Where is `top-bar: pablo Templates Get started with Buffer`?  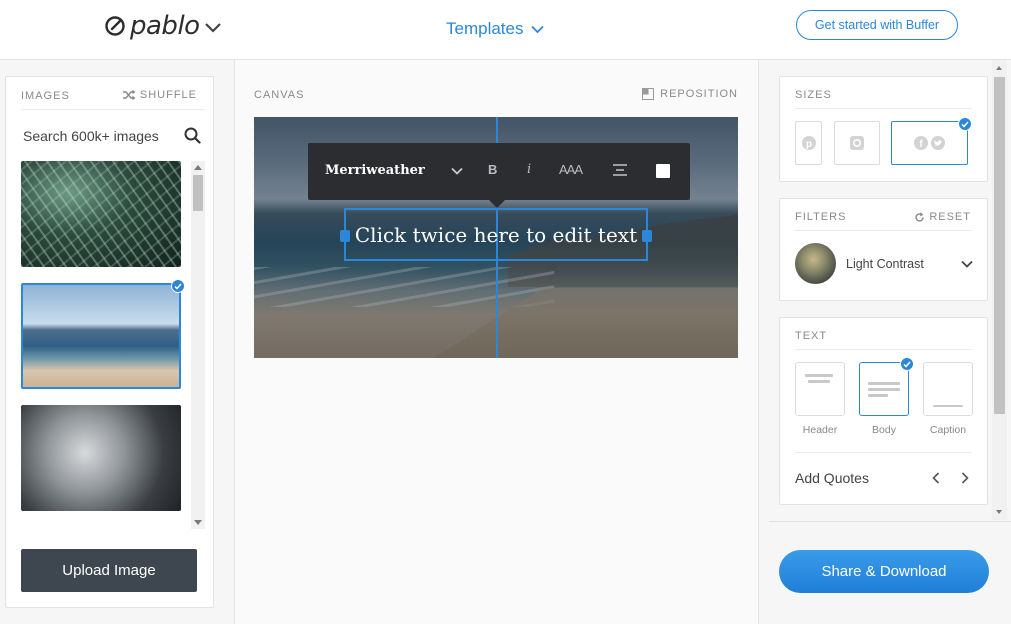
top-bar: pablo Templates Get started with Buffer is located at coordinates (505, 30).